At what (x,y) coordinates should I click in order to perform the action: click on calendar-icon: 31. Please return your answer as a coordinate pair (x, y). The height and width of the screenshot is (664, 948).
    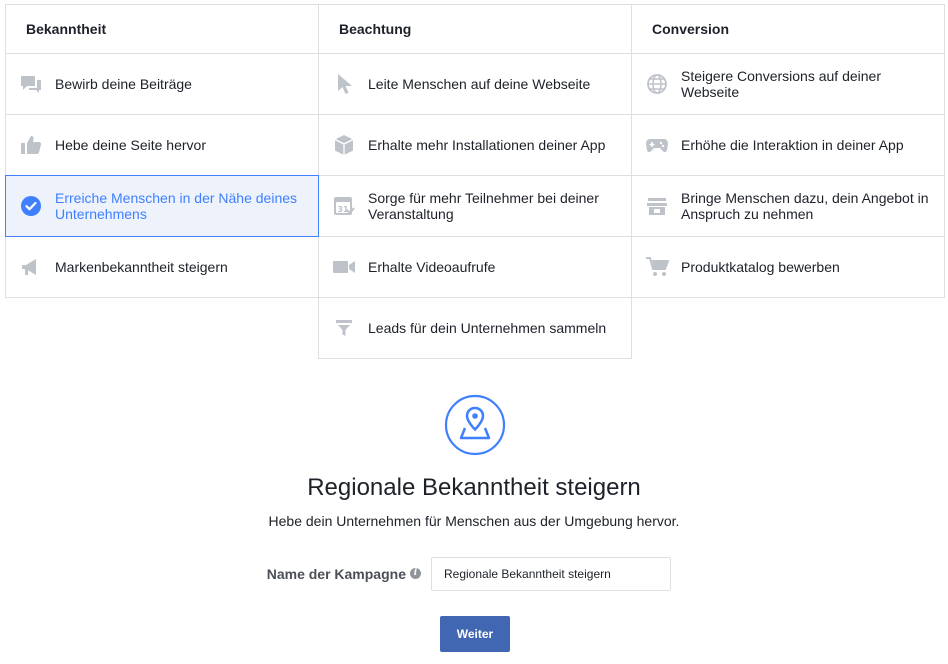
    Looking at the image, I should click on (344, 206).